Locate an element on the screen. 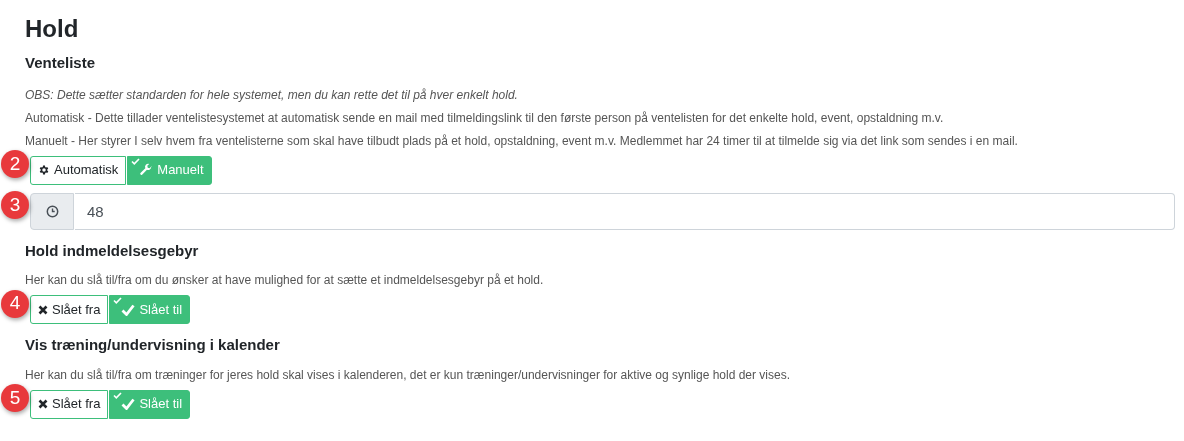 Image resolution: width=1184 pixels, height=441 pixels. toggle-button: Automatisk is located at coordinates (78, 170).